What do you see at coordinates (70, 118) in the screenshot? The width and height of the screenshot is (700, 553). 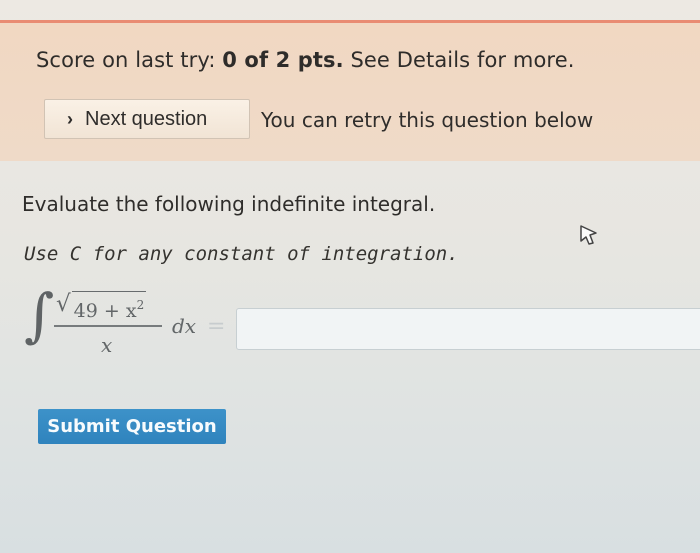 I see `chevron-right-icon: ›` at bounding box center [70, 118].